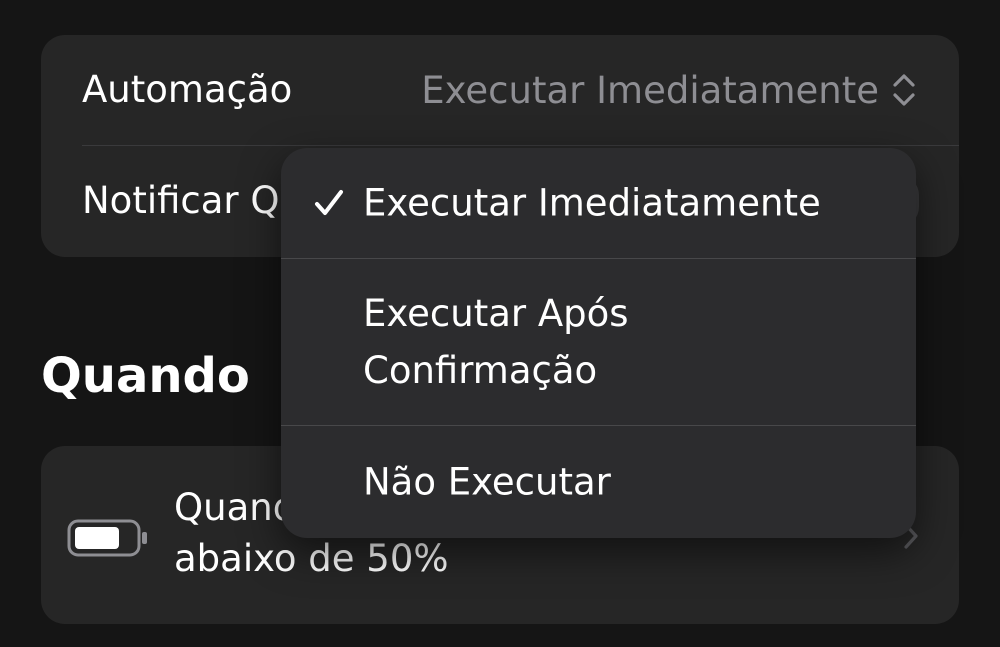 The image size is (1000, 647). Describe the element at coordinates (181, 200) in the screenshot. I see `notify-label: Notificar Q` at that location.